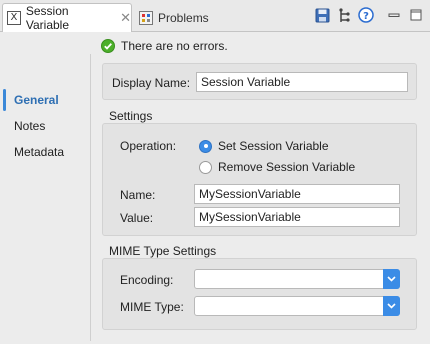  Describe the element at coordinates (394, 15) in the screenshot. I see `minimize-icon` at that location.